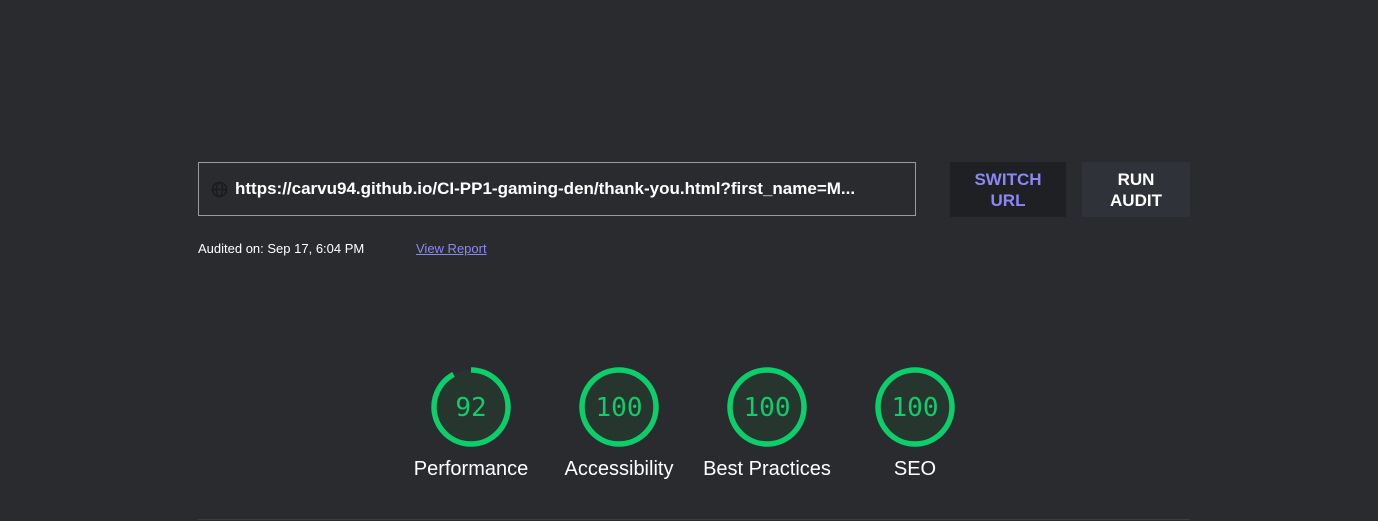 The image size is (1378, 521). I want to click on gauge-seo: 100 SEO, so click(915, 423).